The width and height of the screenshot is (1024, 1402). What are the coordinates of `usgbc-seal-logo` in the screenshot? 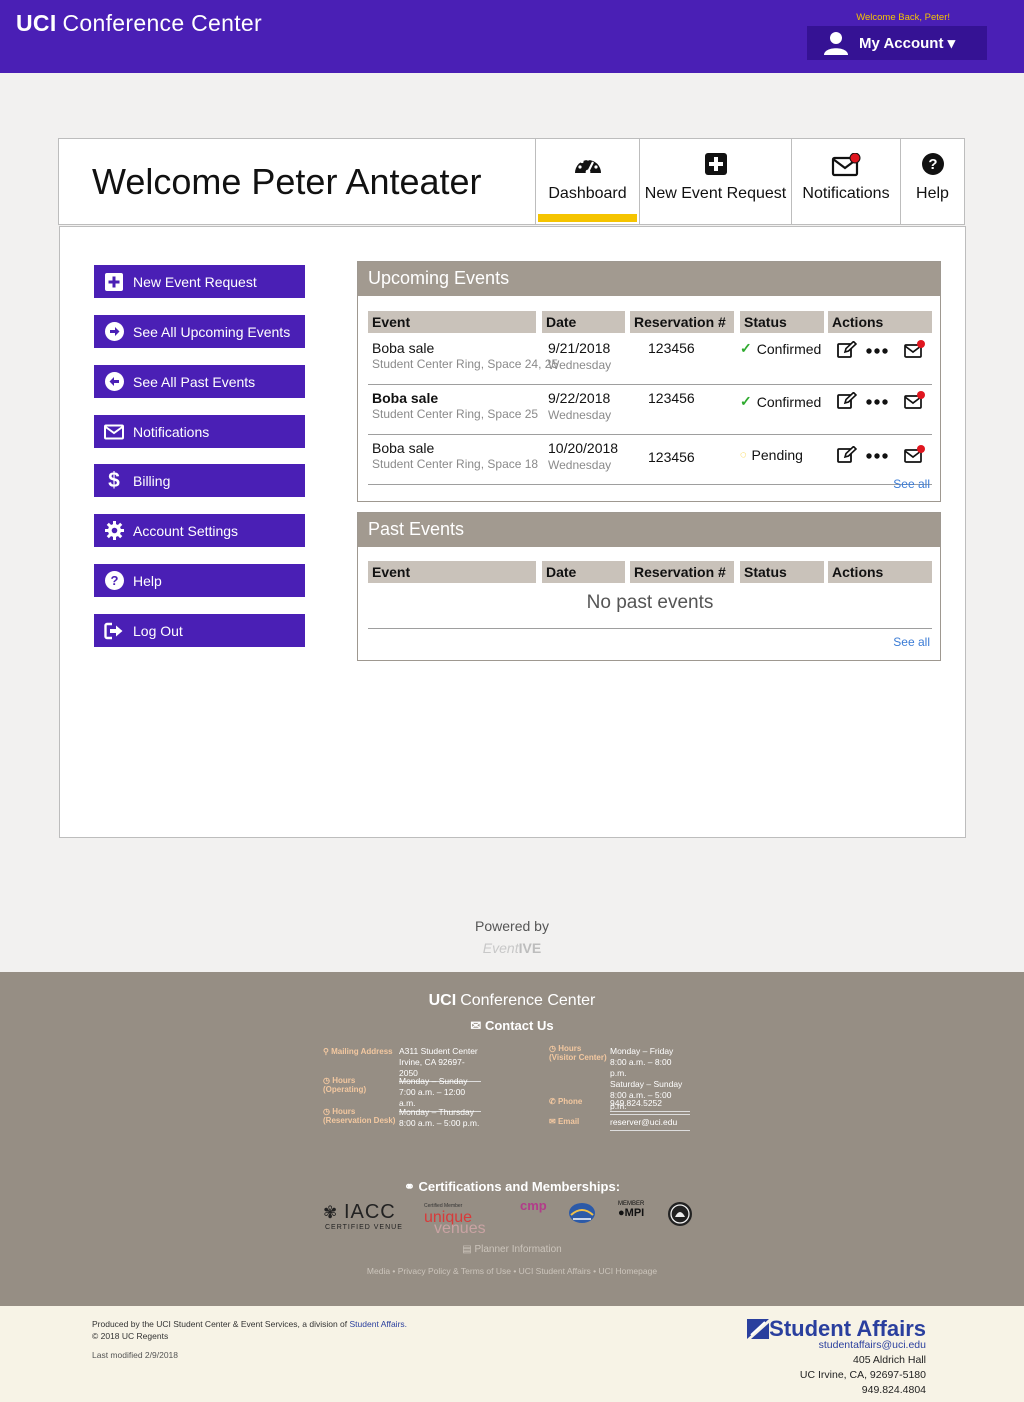 It's located at (680, 1215).